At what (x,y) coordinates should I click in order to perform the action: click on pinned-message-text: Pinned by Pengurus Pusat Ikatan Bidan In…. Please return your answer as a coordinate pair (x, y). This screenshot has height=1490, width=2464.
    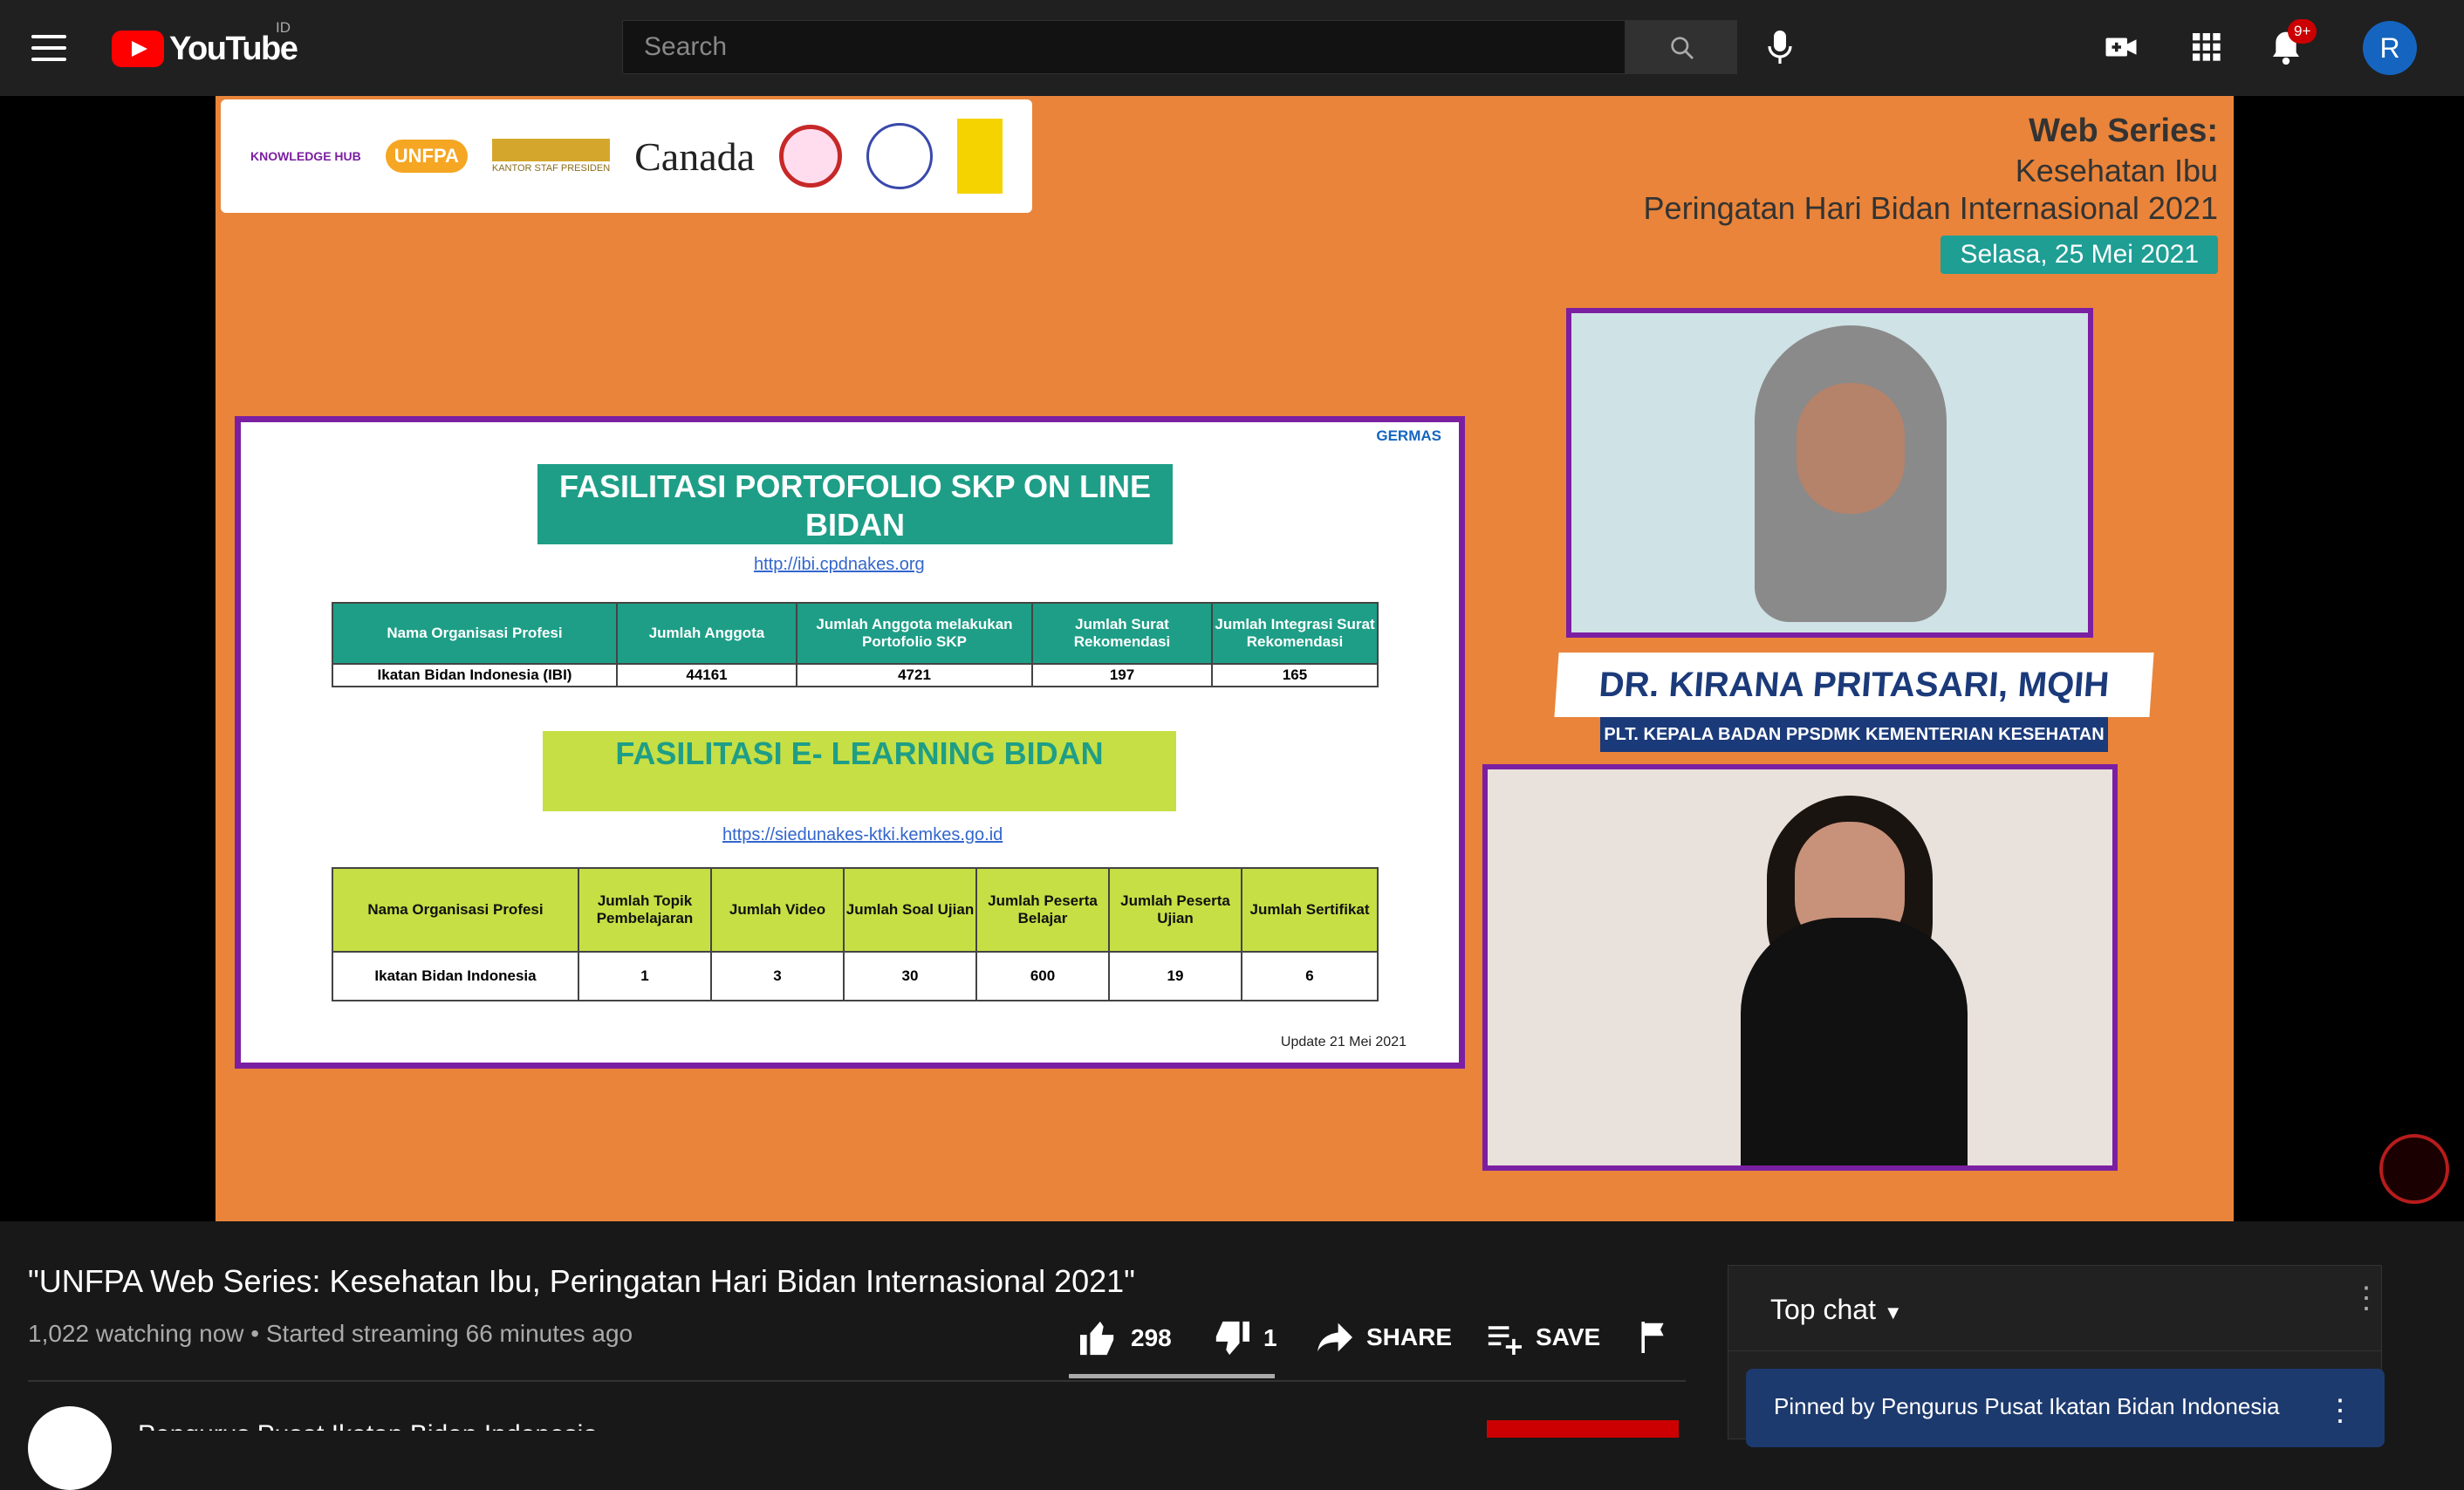
    Looking at the image, I should click on (2027, 1406).